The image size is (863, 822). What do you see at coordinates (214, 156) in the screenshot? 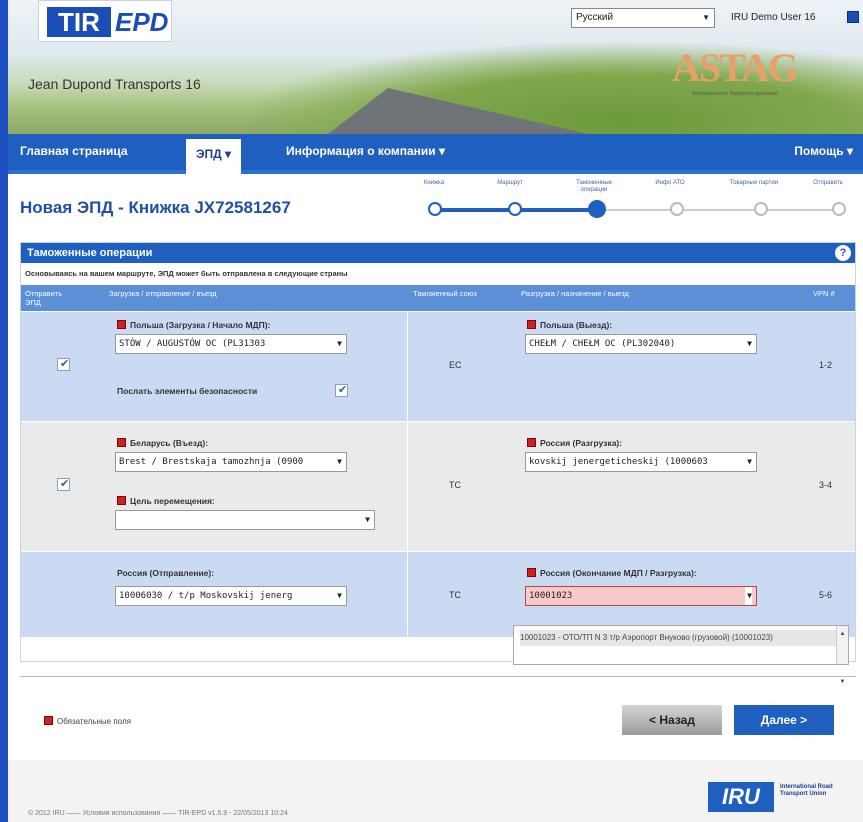
I see `nav-epd: ЭПД ▾` at bounding box center [214, 156].